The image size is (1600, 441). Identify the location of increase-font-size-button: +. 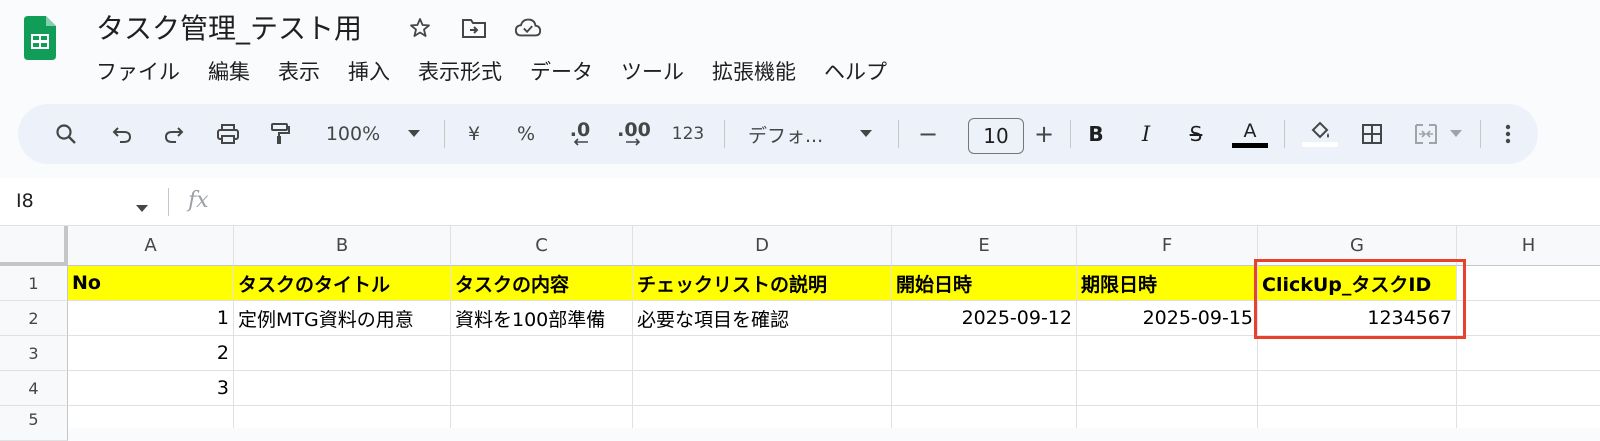
(1044, 134).